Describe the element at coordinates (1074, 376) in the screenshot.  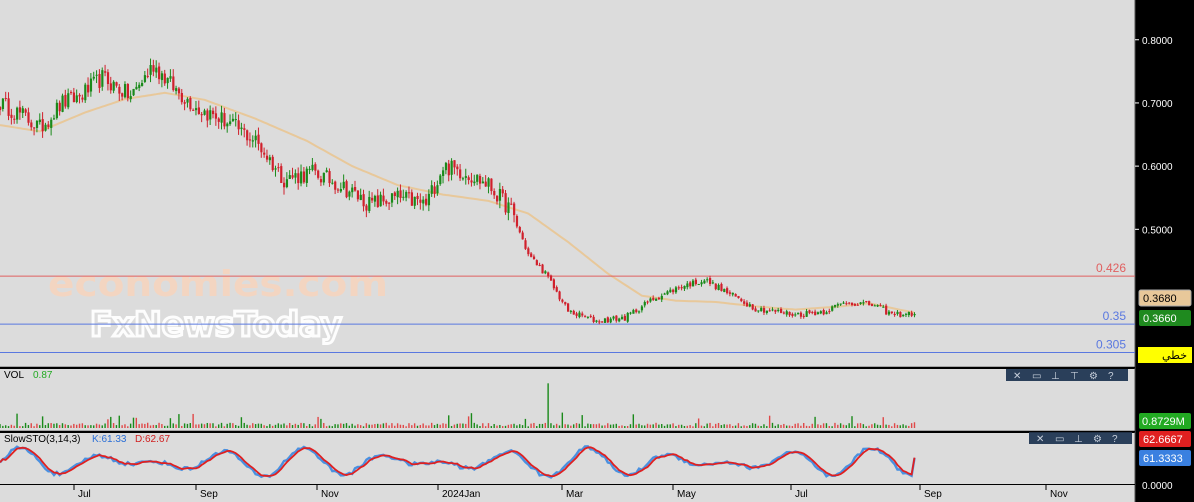
I see `down-arrow-icon: ⊤` at that location.